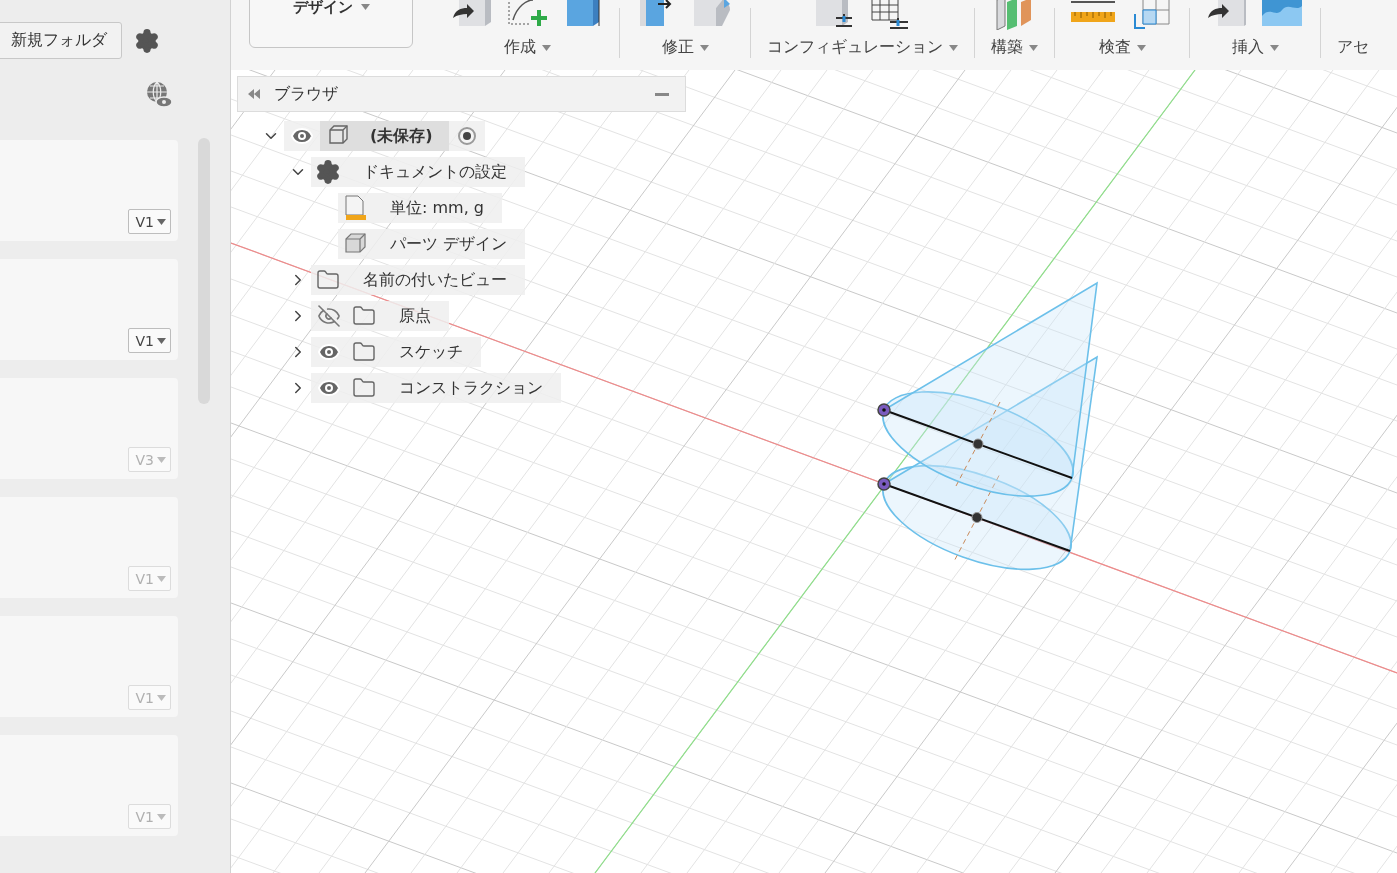 This screenshot has height=873, width=1397. Describe the element at coordinates (355, 208) in the screenshot. I see `document-ruler-icon` at that location.